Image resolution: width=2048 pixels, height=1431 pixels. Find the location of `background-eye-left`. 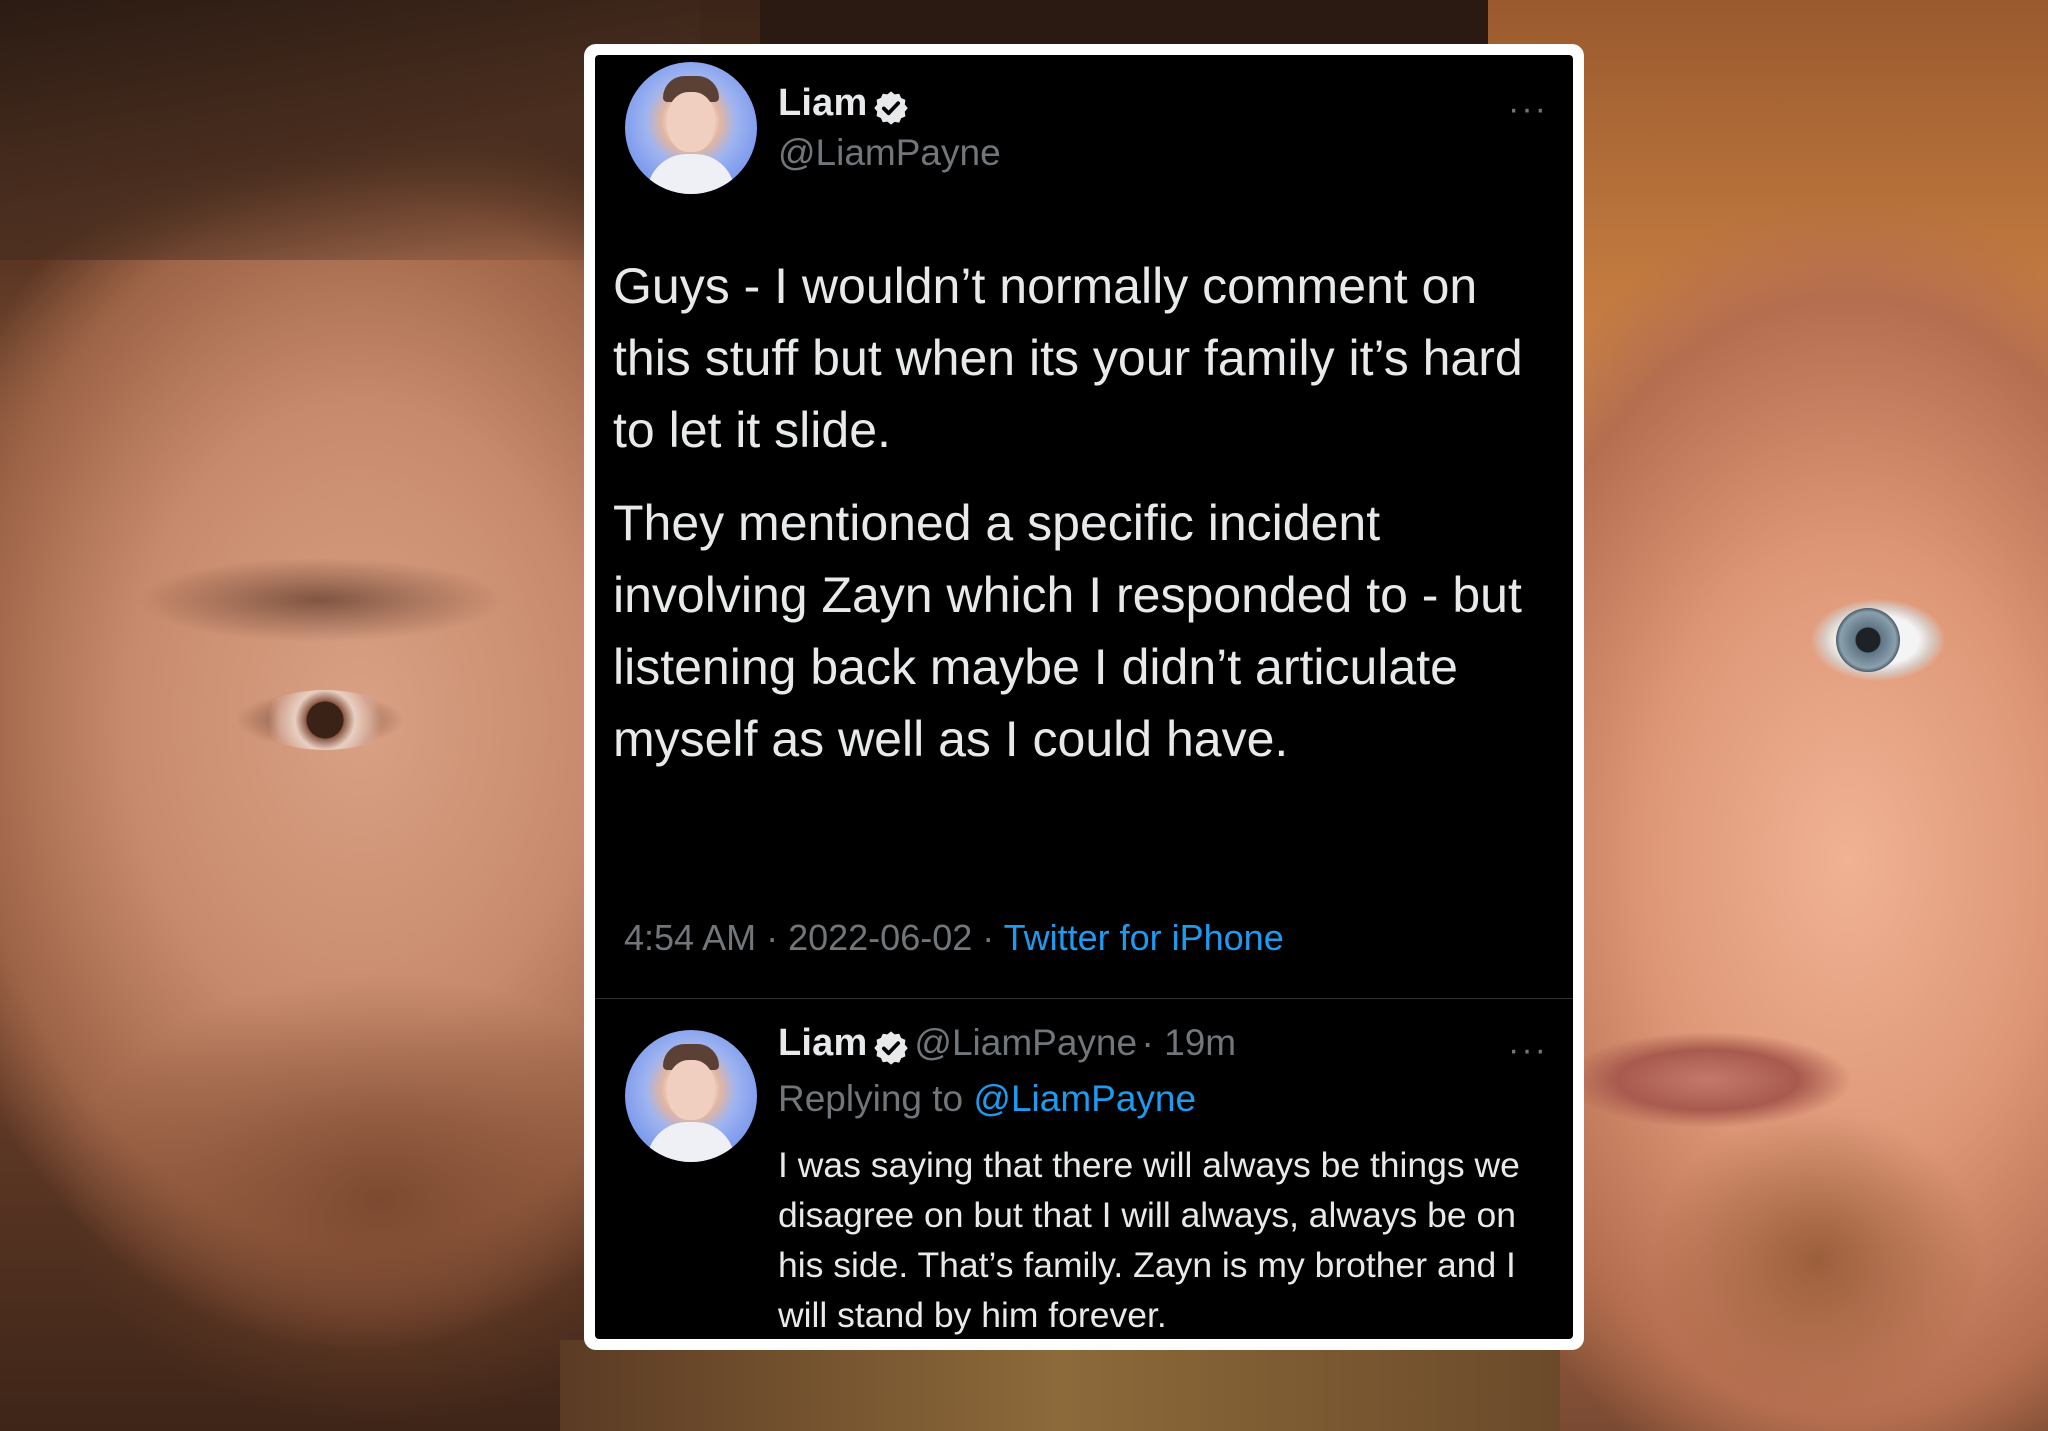

background-eye-left is located at coordinates (325, 720).